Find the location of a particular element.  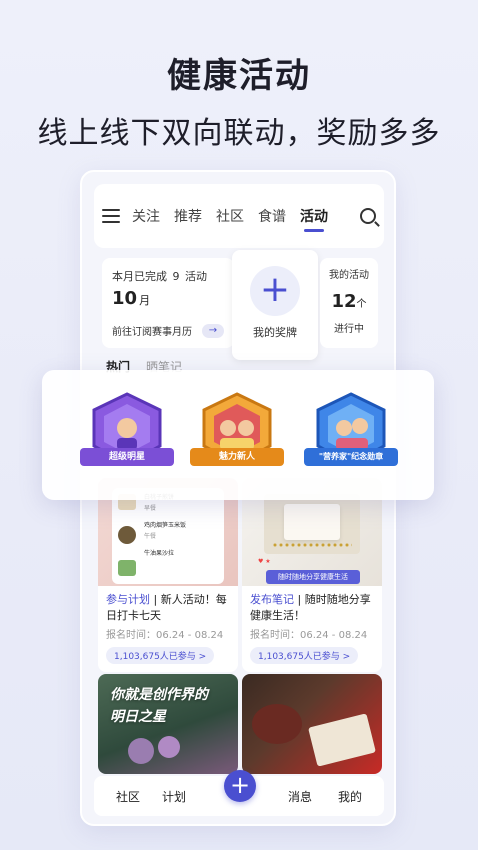

tab-activities: 活动 is located at coordinates (314, 219).